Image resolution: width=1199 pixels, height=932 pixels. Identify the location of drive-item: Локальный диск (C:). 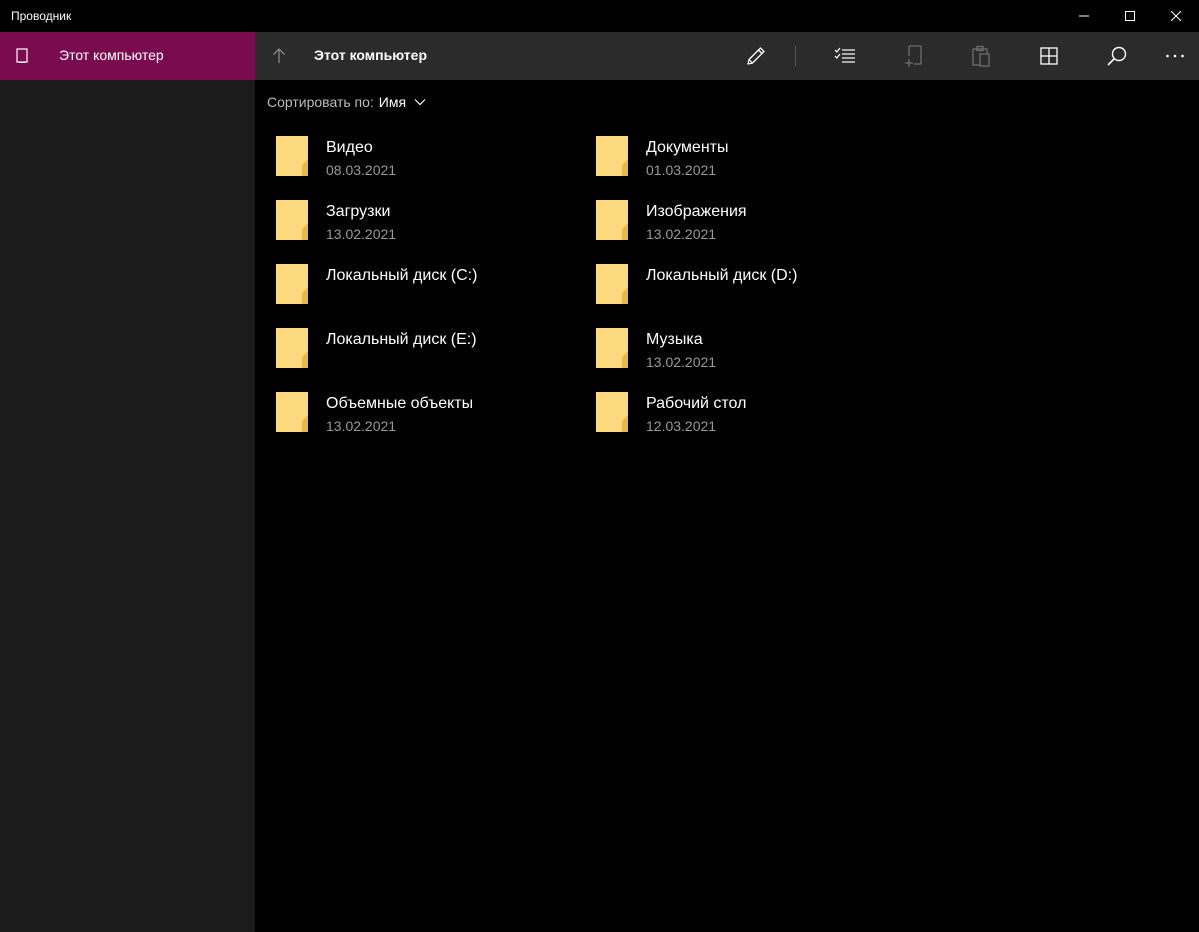
(424, 283).